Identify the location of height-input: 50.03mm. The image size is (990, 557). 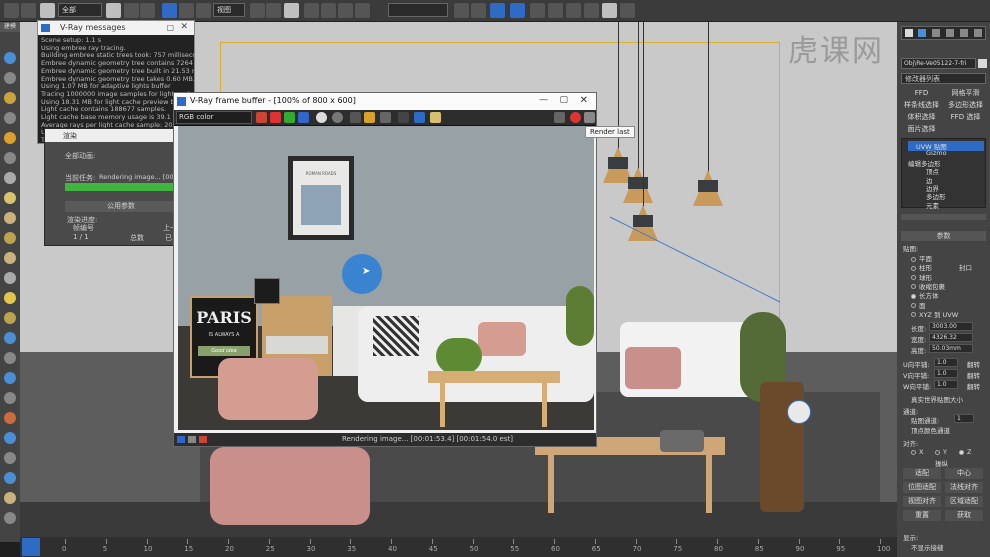
(951, 348).